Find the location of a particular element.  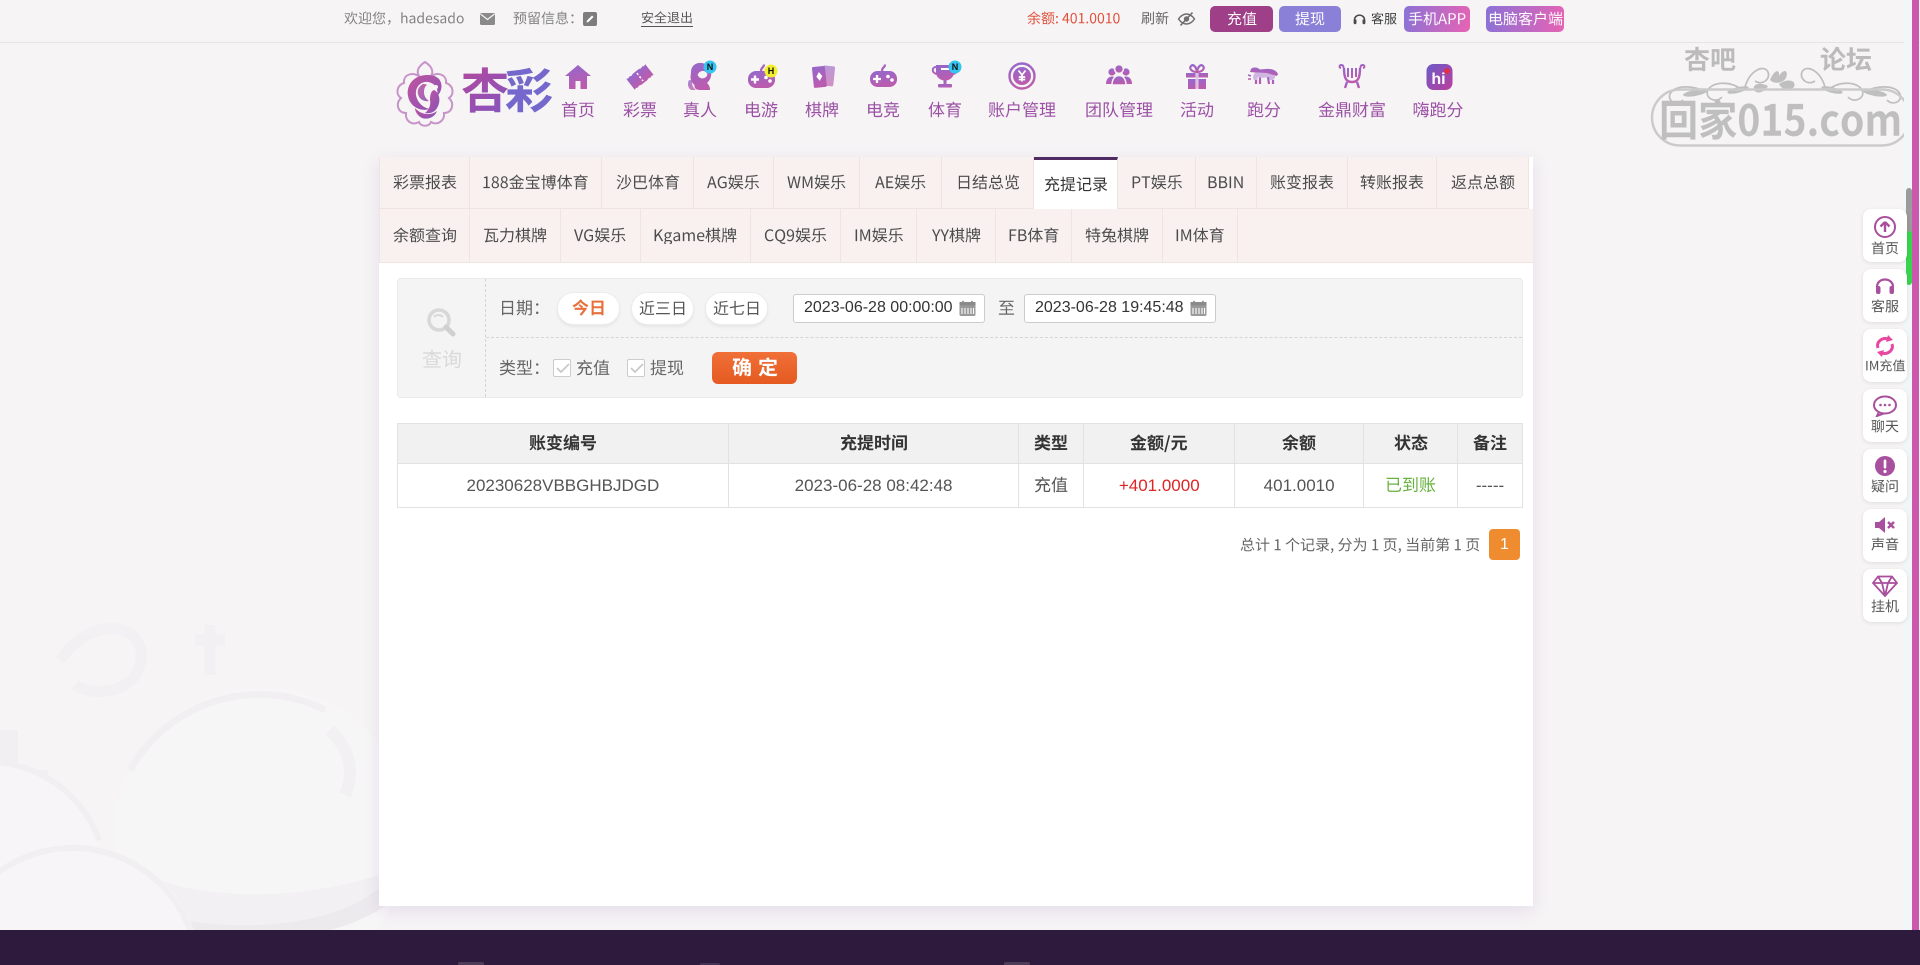

svg-text: H is located at coordinates (771, 71).